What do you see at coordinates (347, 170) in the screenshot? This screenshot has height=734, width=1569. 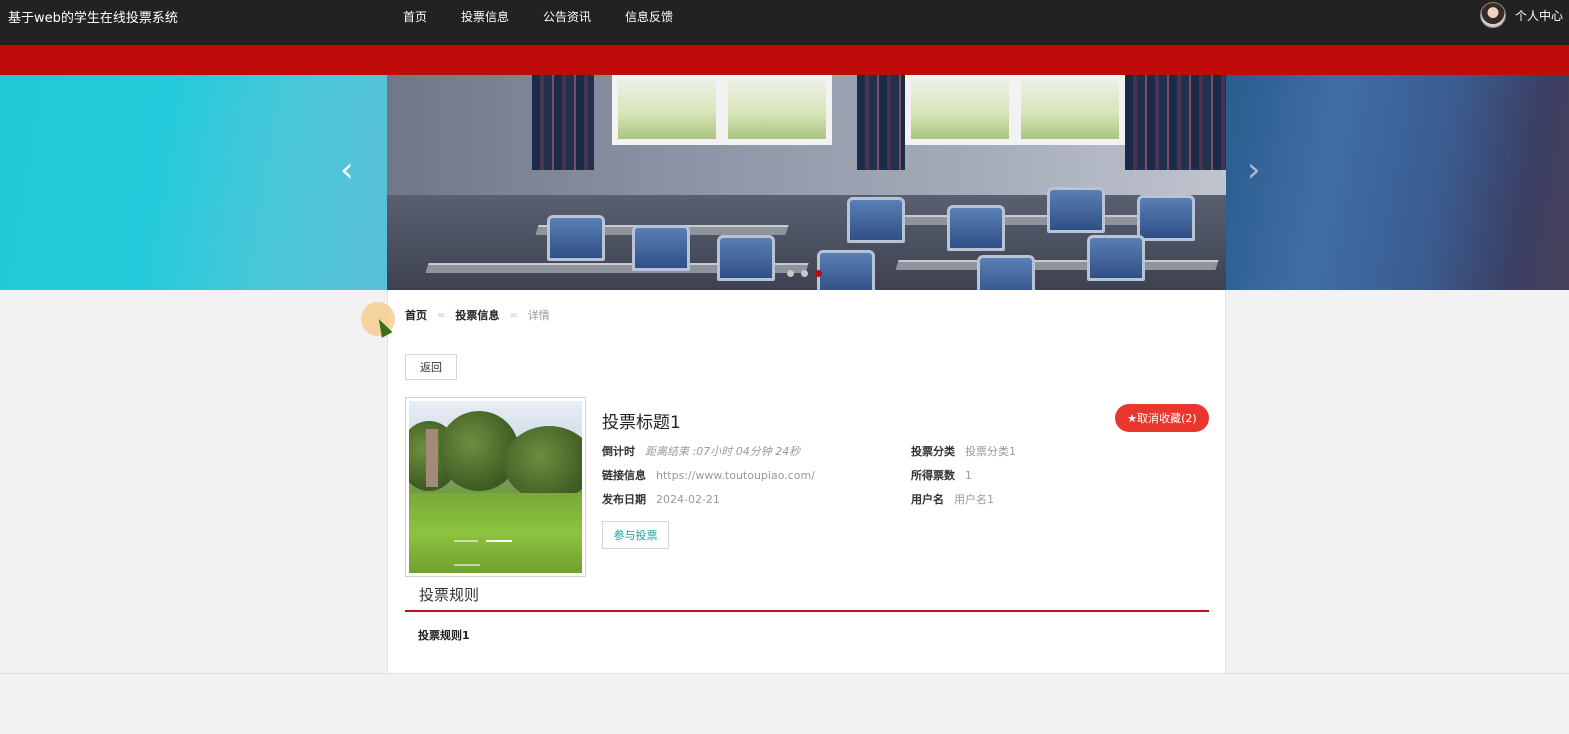 I see `chevron-left-icon: ‹` at bounding box center [347, 170].